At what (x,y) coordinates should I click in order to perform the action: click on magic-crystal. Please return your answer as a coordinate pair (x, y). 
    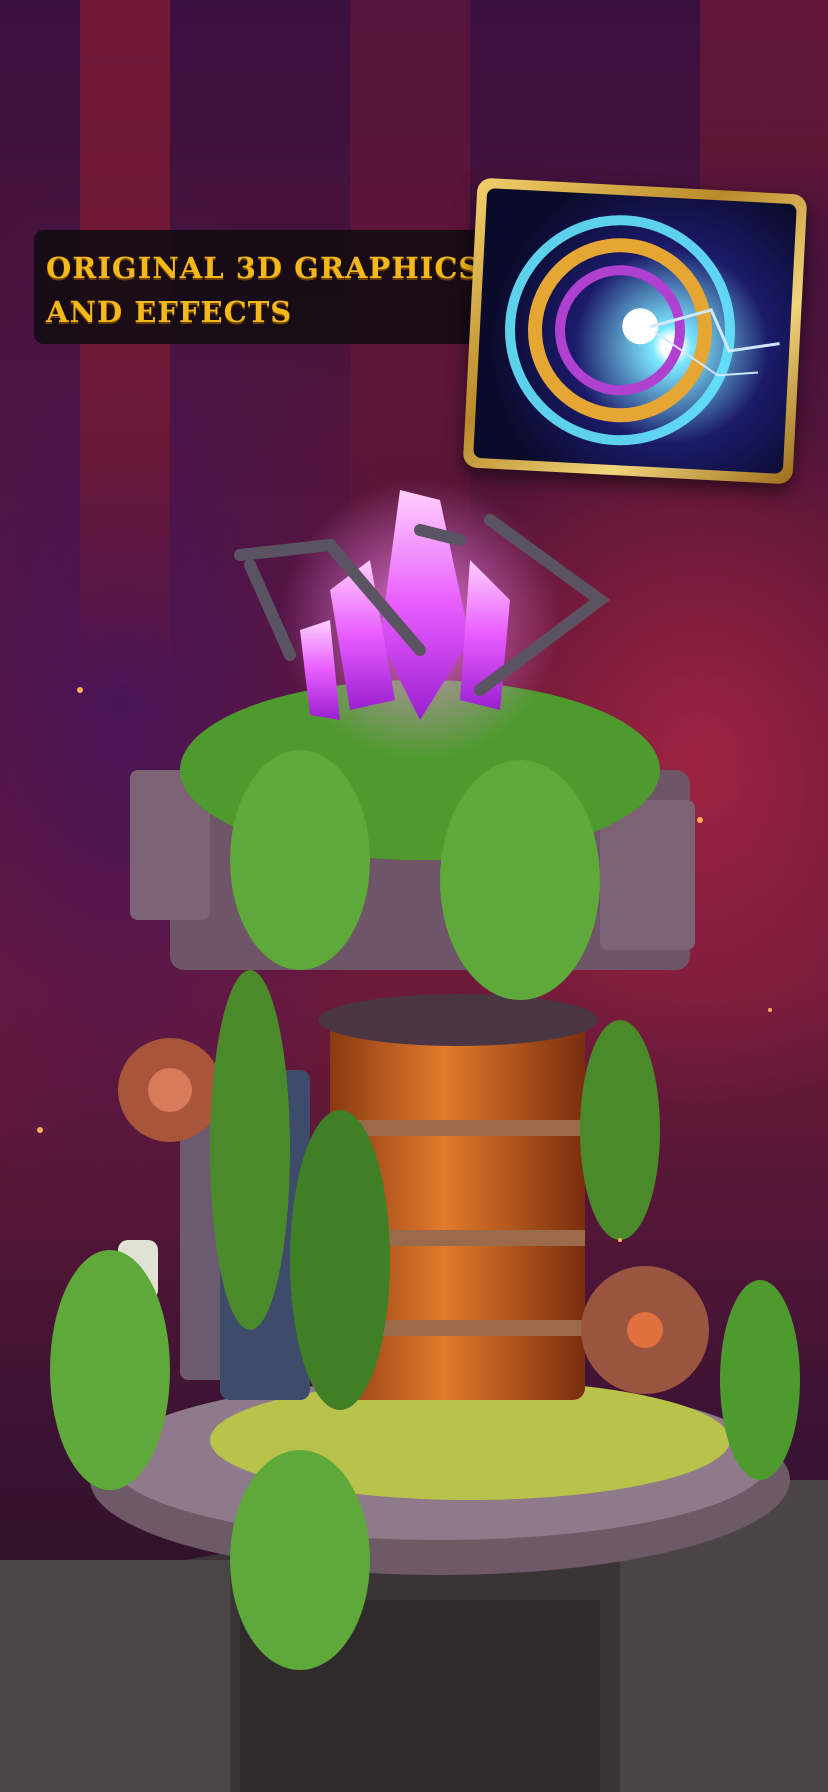
    Looking at the image, I should click on (420, 620).